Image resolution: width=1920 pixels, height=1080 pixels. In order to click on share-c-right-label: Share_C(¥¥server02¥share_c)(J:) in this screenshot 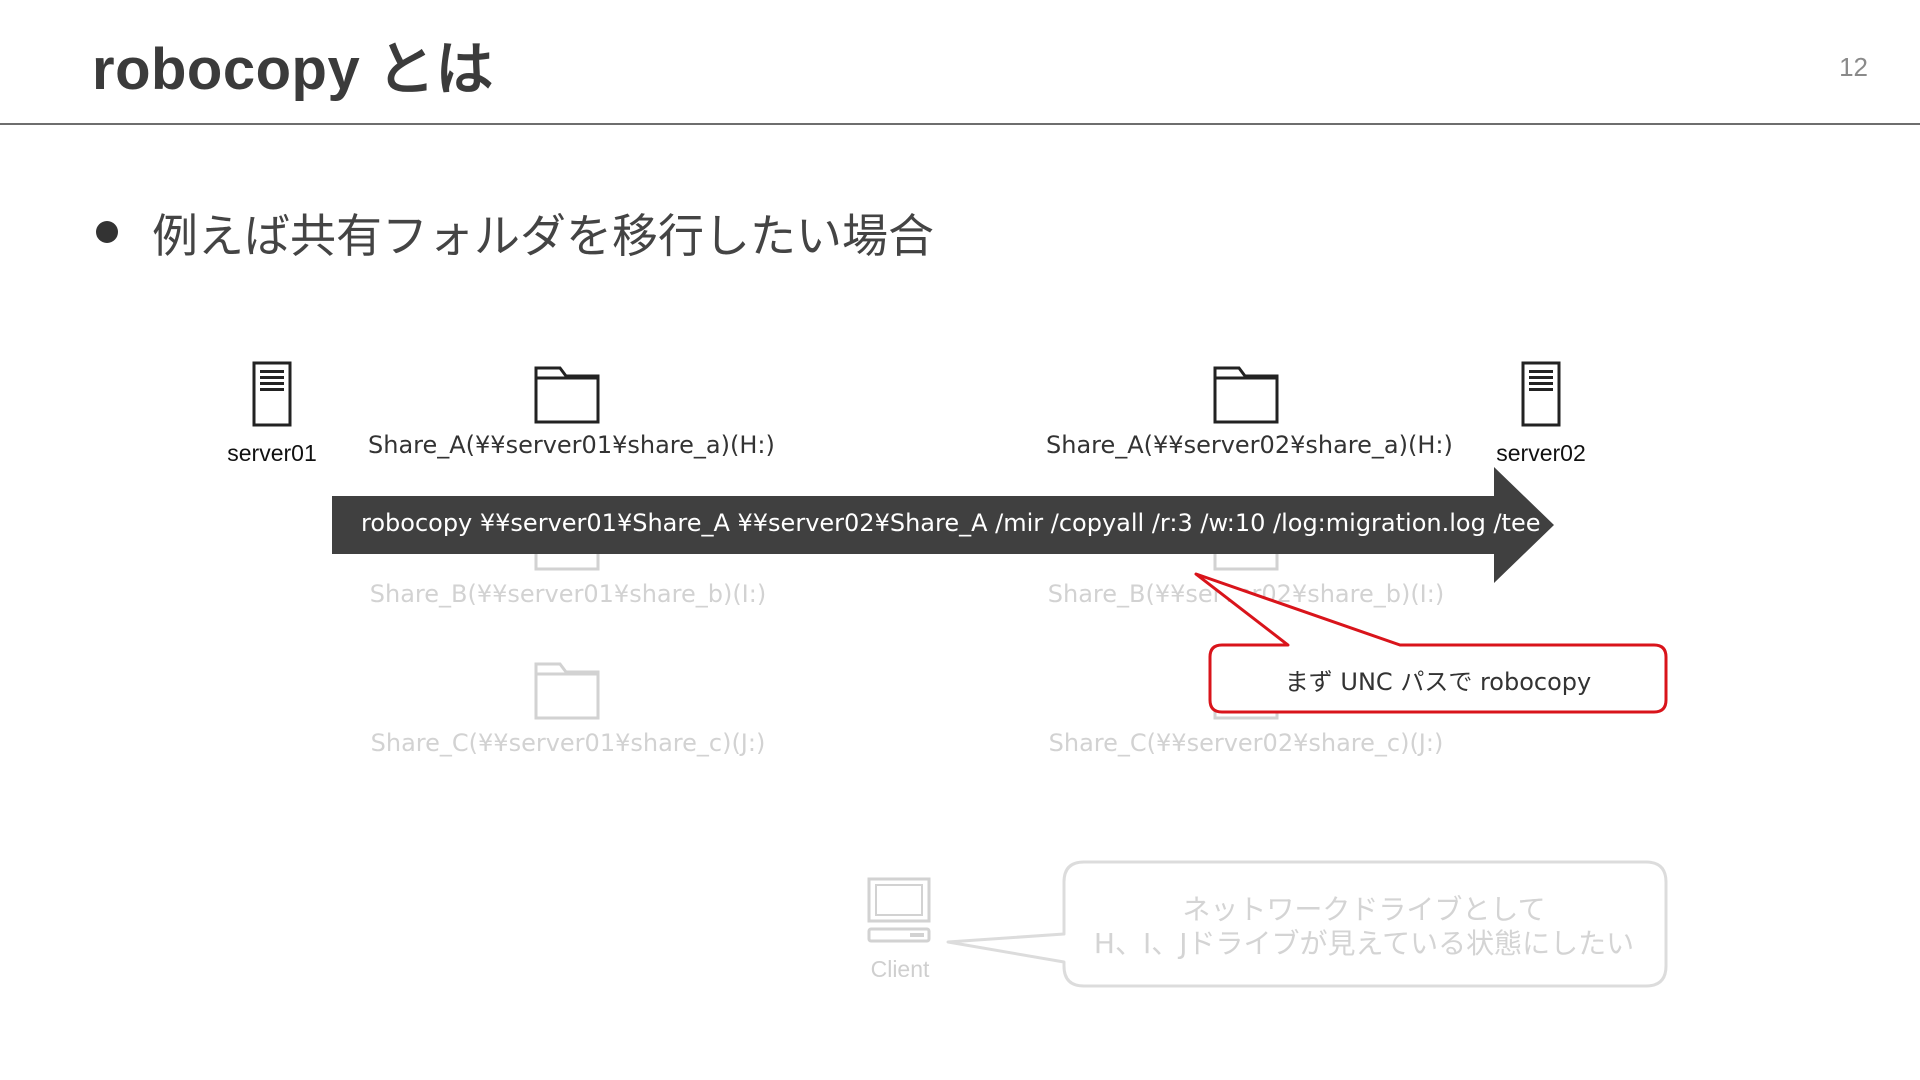, I will do `click(1246, 743)`.